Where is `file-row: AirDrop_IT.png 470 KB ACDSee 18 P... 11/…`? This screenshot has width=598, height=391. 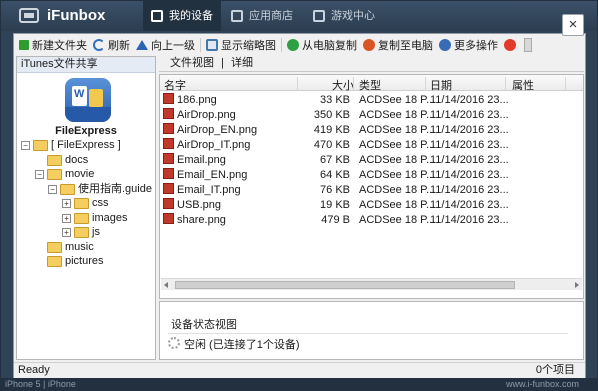
file-row: AirDrop_IT.png 470 KB ACDSee 18 P... 11/… is located at coordinates (371, 145).